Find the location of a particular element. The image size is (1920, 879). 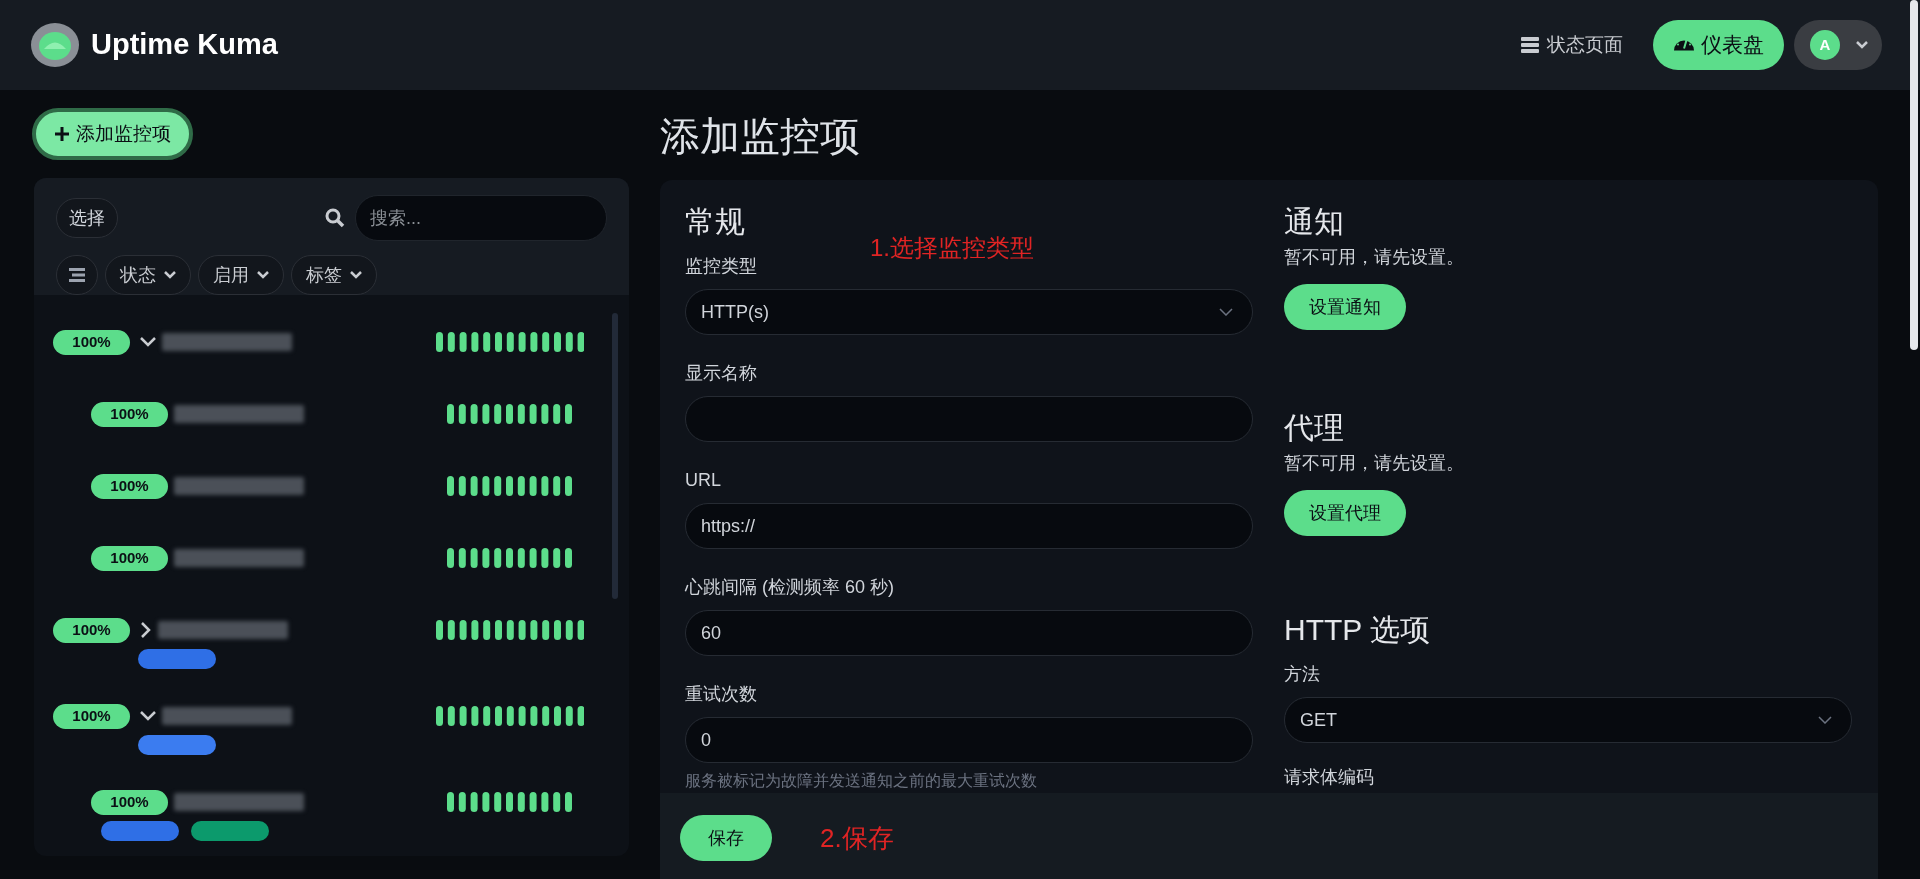

filter-dropdown: 标签 is located at coordinates (334, 275).